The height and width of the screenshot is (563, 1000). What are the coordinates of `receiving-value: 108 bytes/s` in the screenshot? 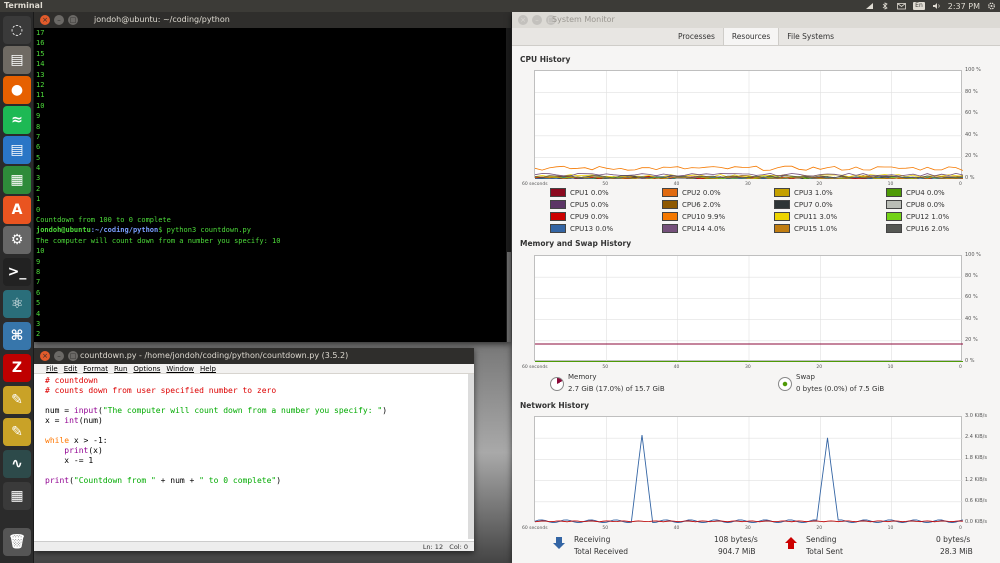 It's located at (736, 539).